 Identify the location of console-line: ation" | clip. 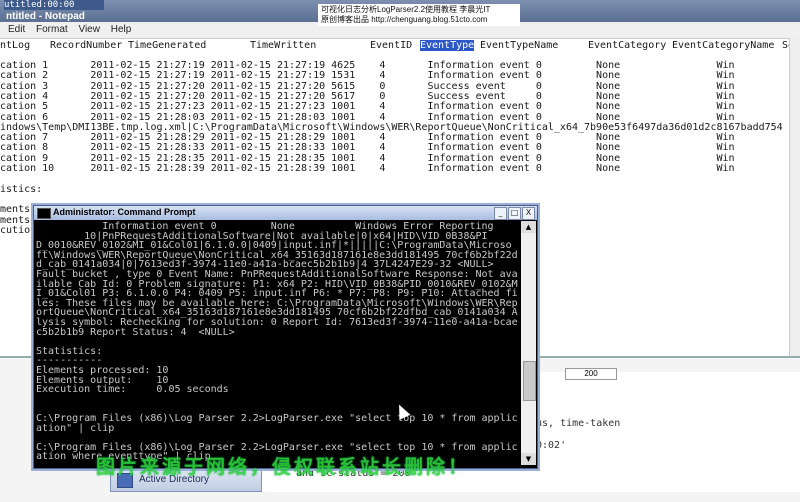
(75, 428).